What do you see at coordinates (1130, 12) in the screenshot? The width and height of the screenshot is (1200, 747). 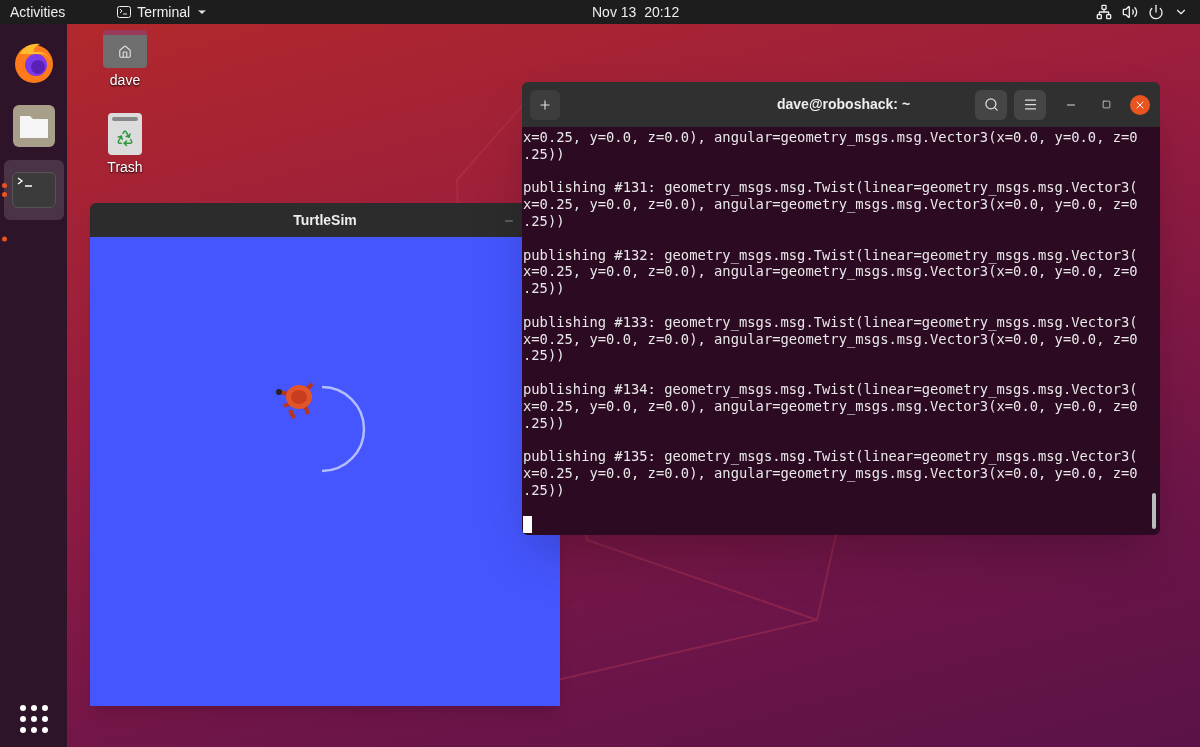 I see `volume-icon` at bounding box center [1130, 12].